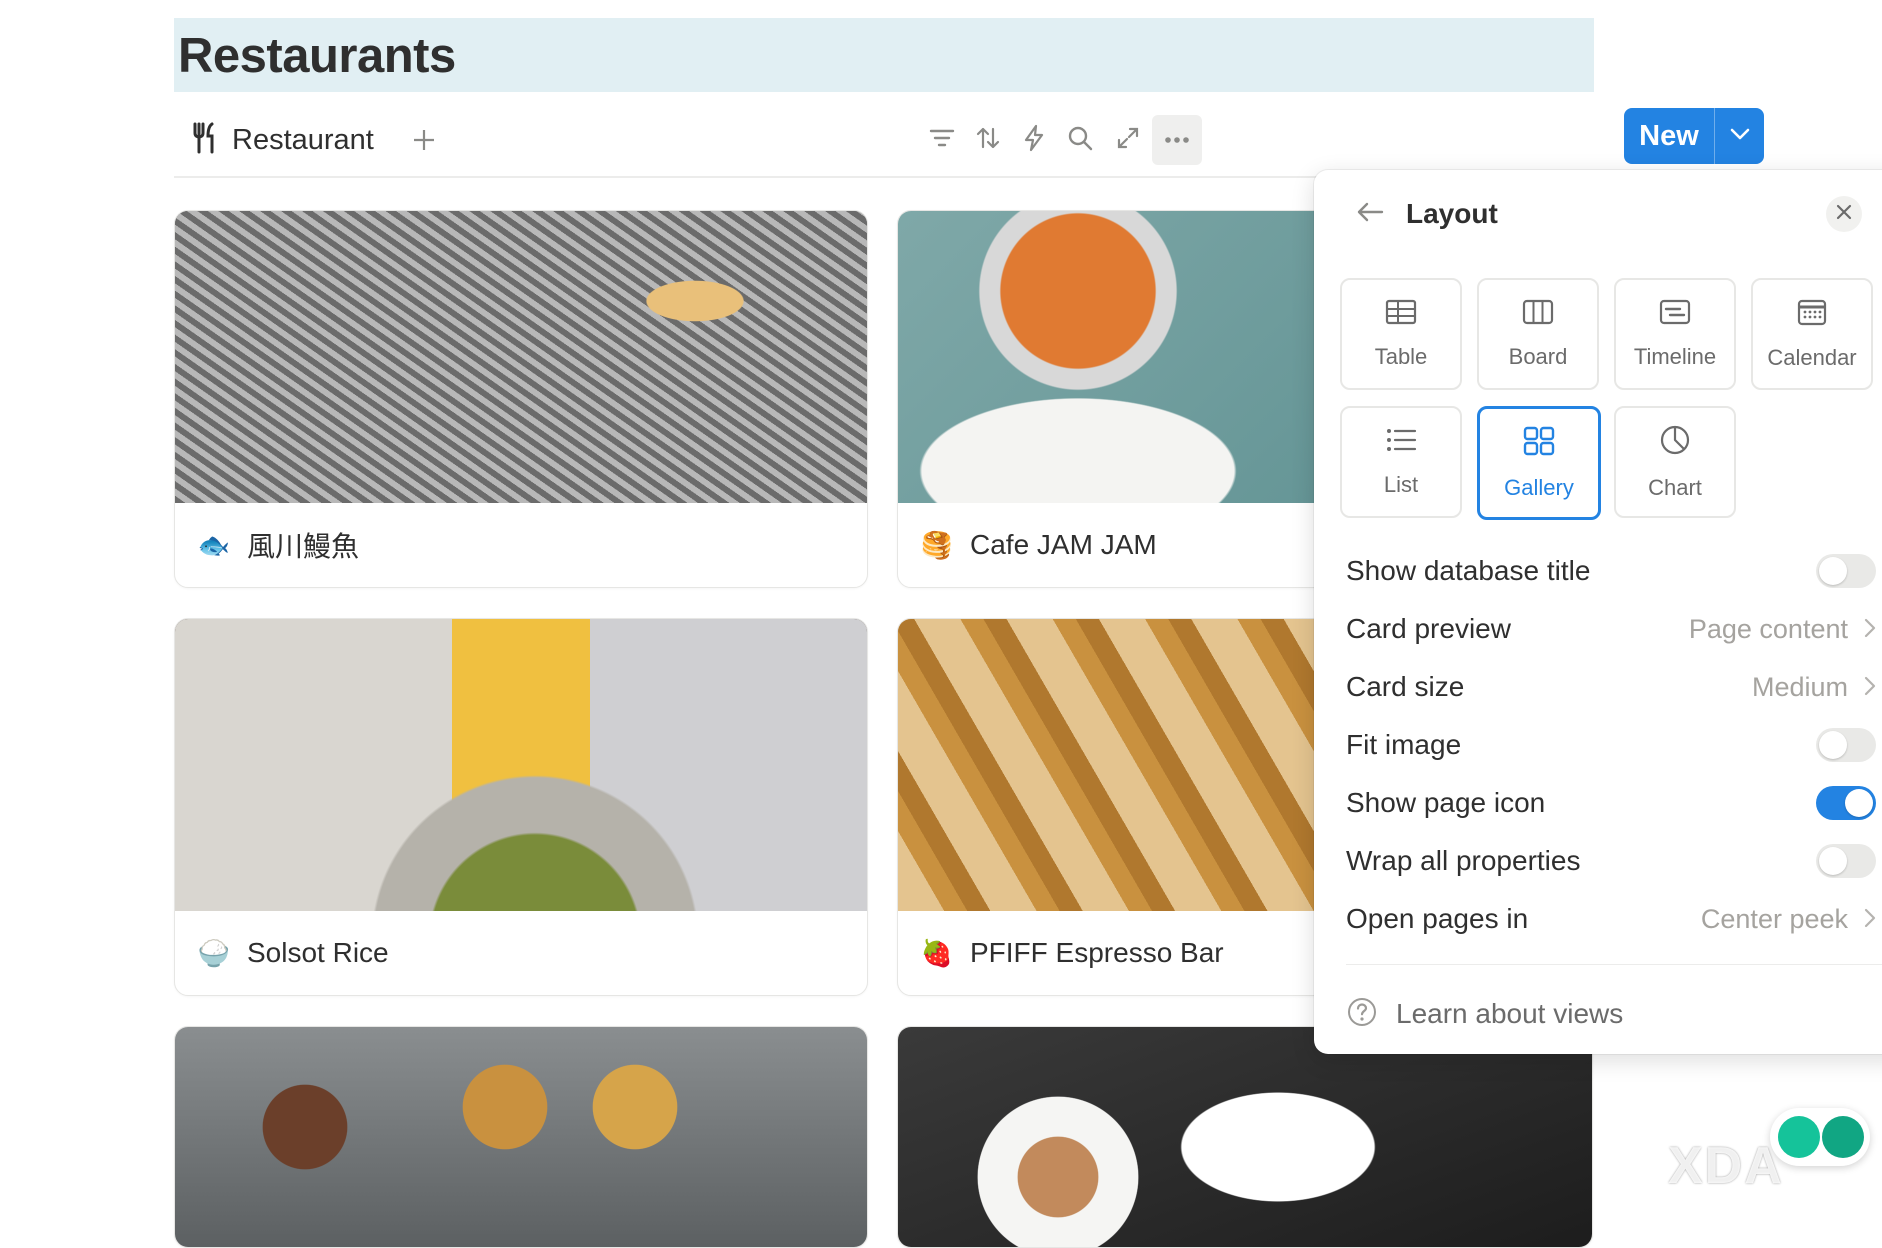  I want to click on layout-option-list: List, so click(1401, 462).